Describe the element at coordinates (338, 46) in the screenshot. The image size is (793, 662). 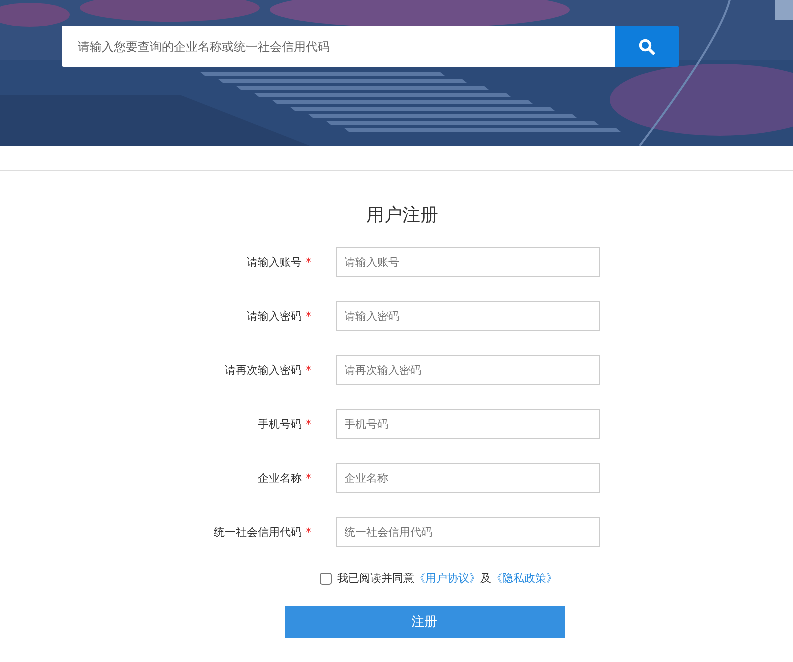
I see `search-field: 请输入您要查询的企业名称或统一社会信用代码` at that location.